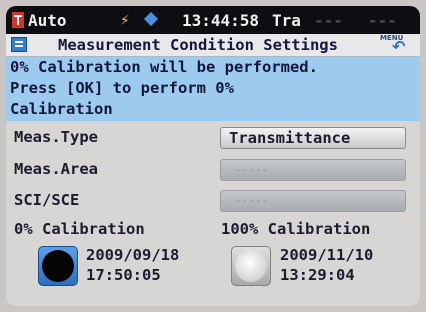 This screenshot has height=312, width=426. I want to click on status-placeholder-1: ---, so click(328, 20).